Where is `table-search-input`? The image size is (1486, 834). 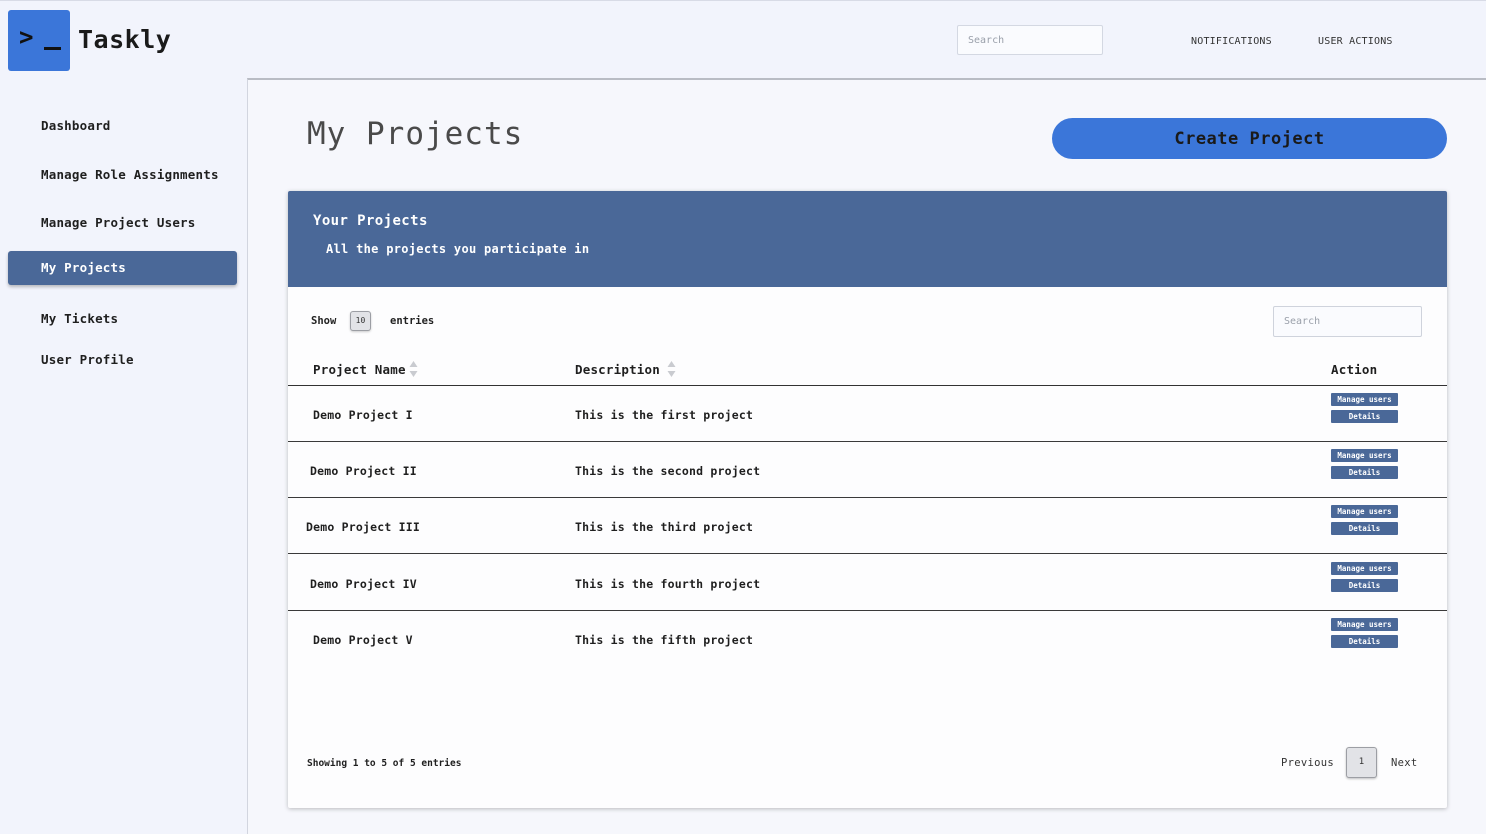
table-search-input is located at coordinates (1347, 321).